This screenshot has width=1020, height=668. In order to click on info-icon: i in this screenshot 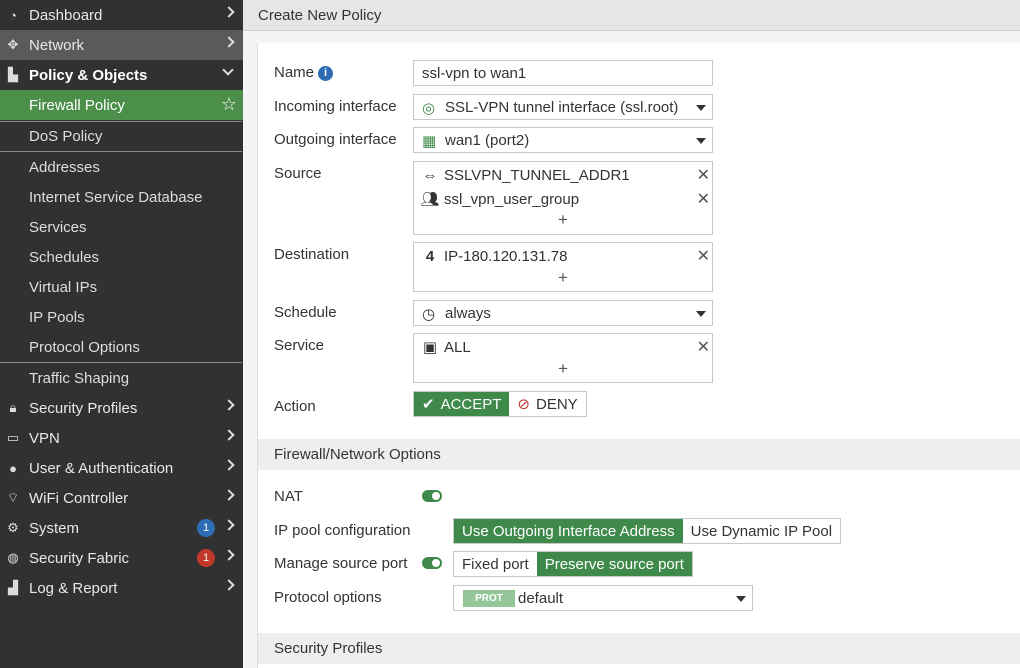, I will do `click(326, 73)`.